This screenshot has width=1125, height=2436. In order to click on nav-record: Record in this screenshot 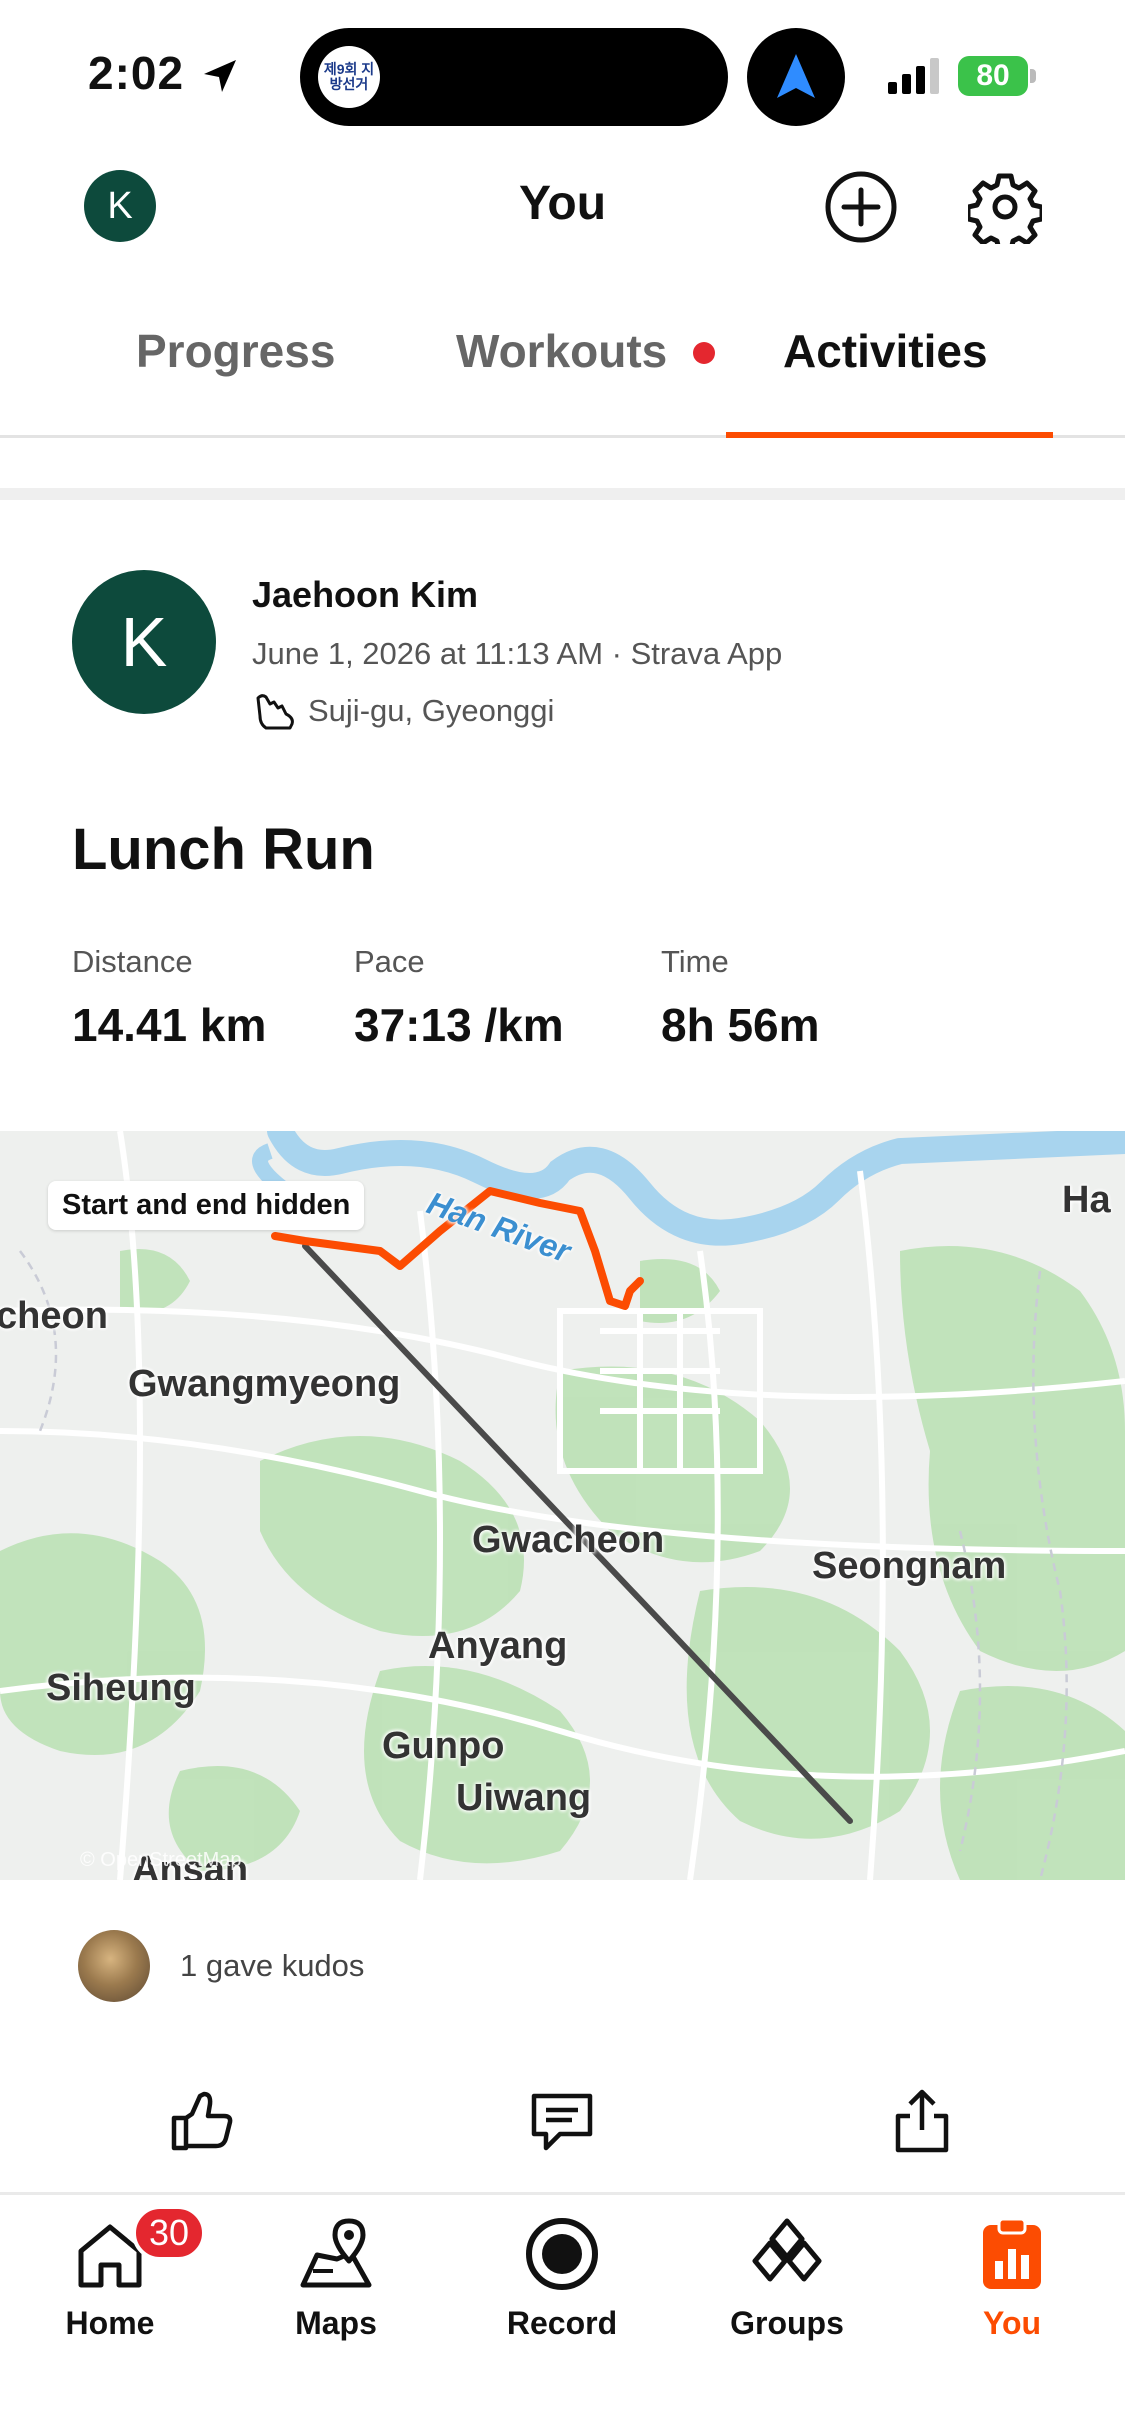, I will do `click(562, 2278)`.